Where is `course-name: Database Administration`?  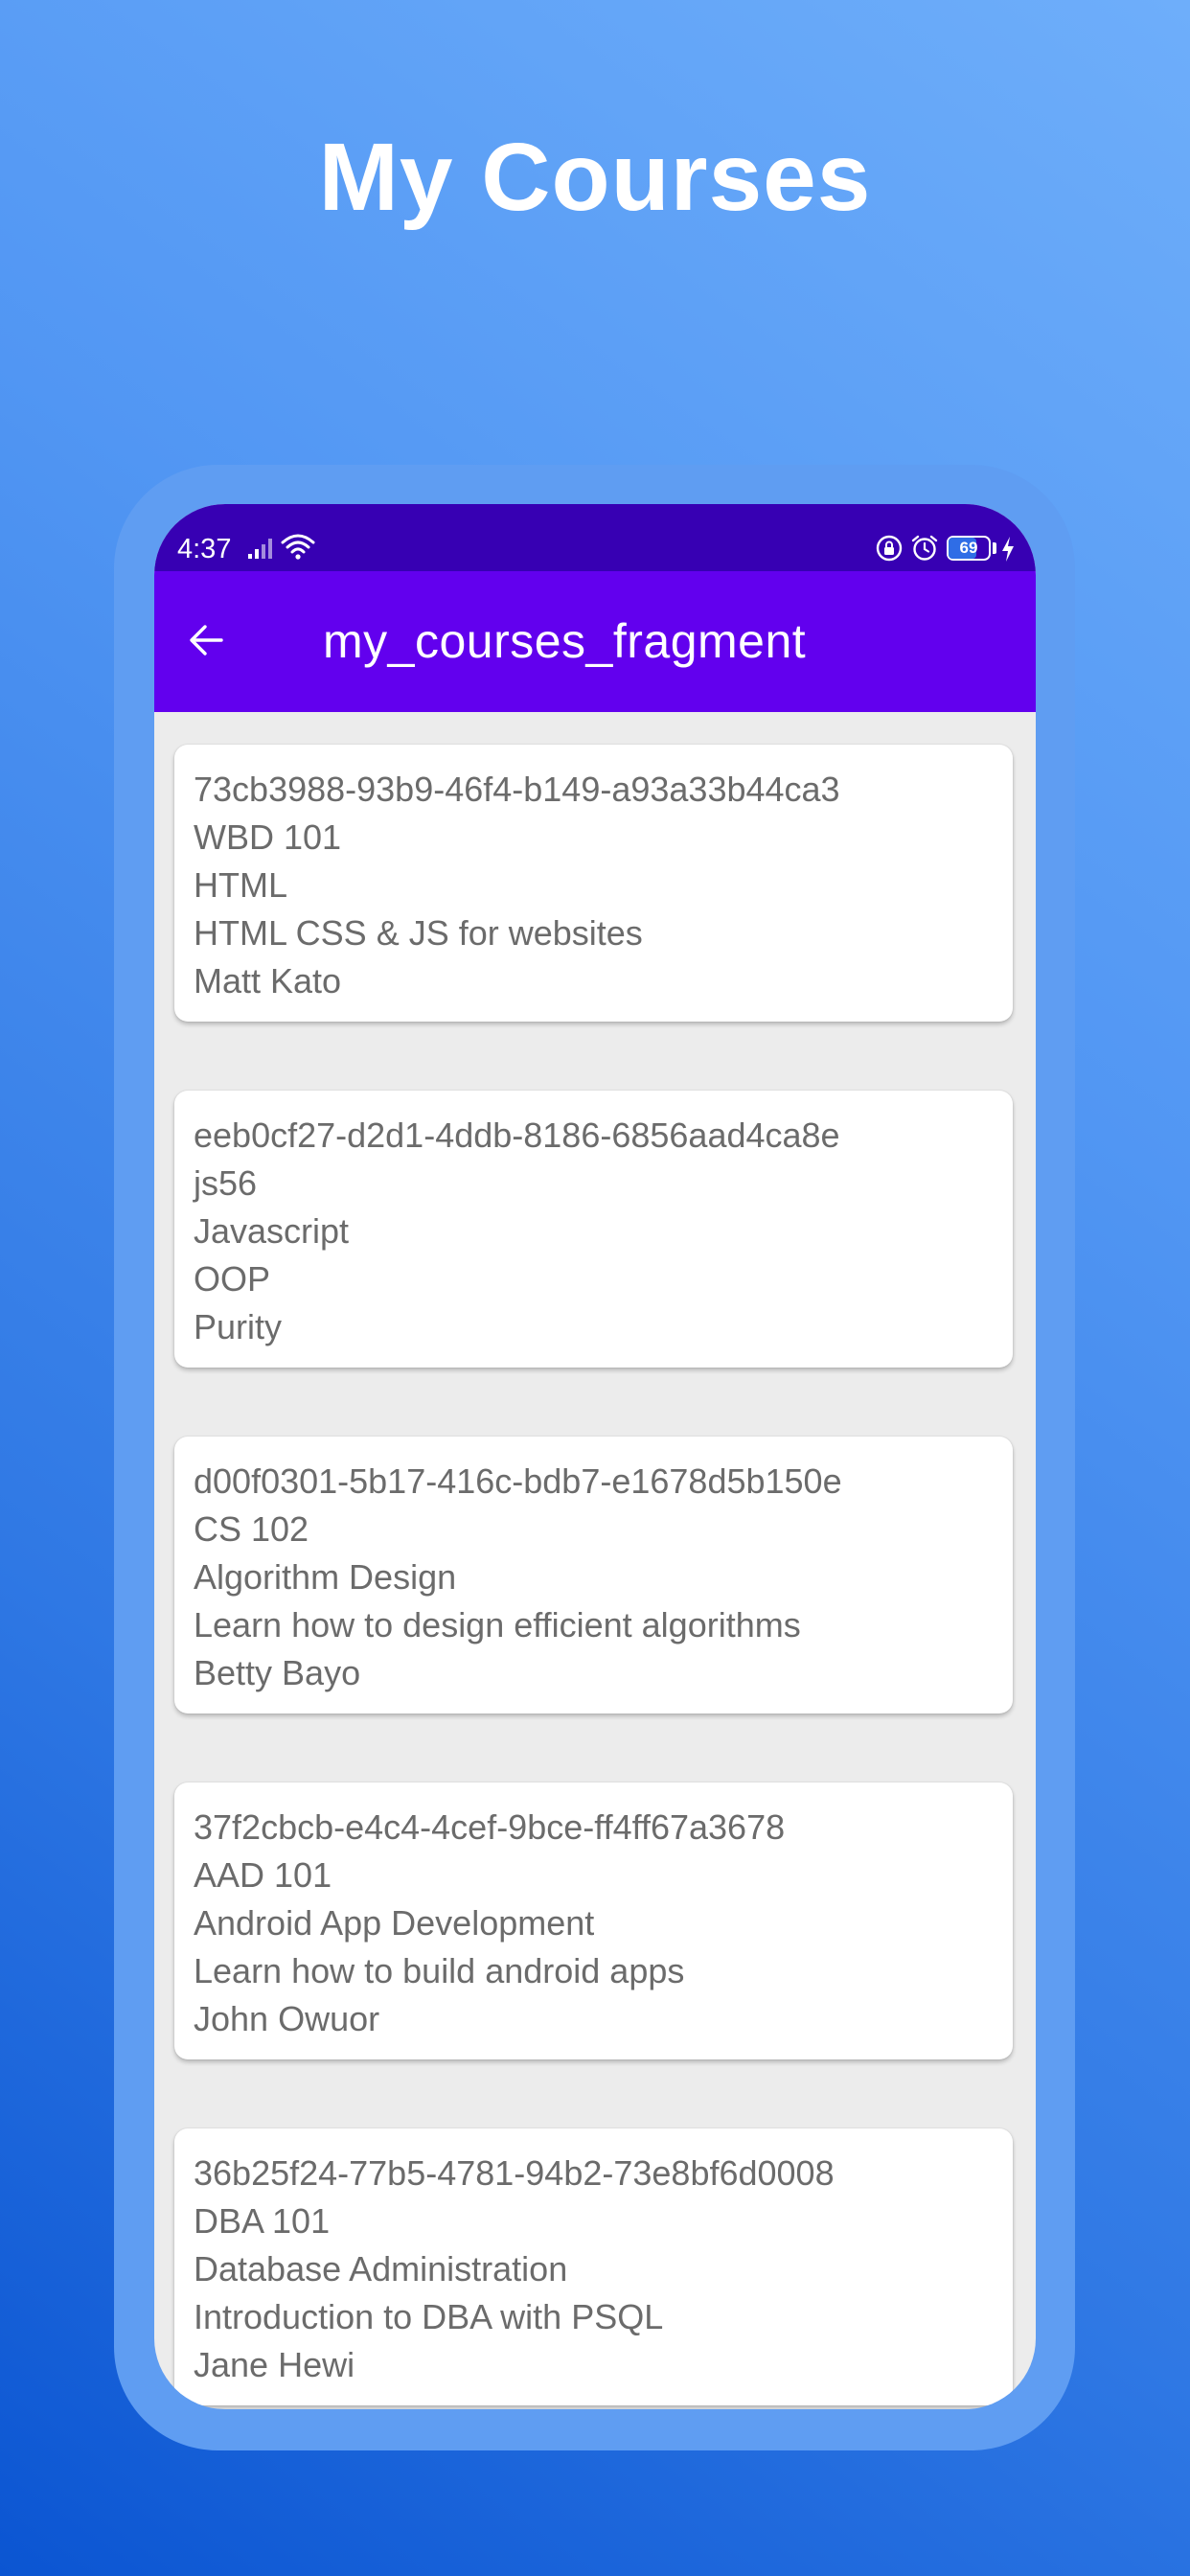
course-name: Database Administration is located at coordinates (381, 2268).